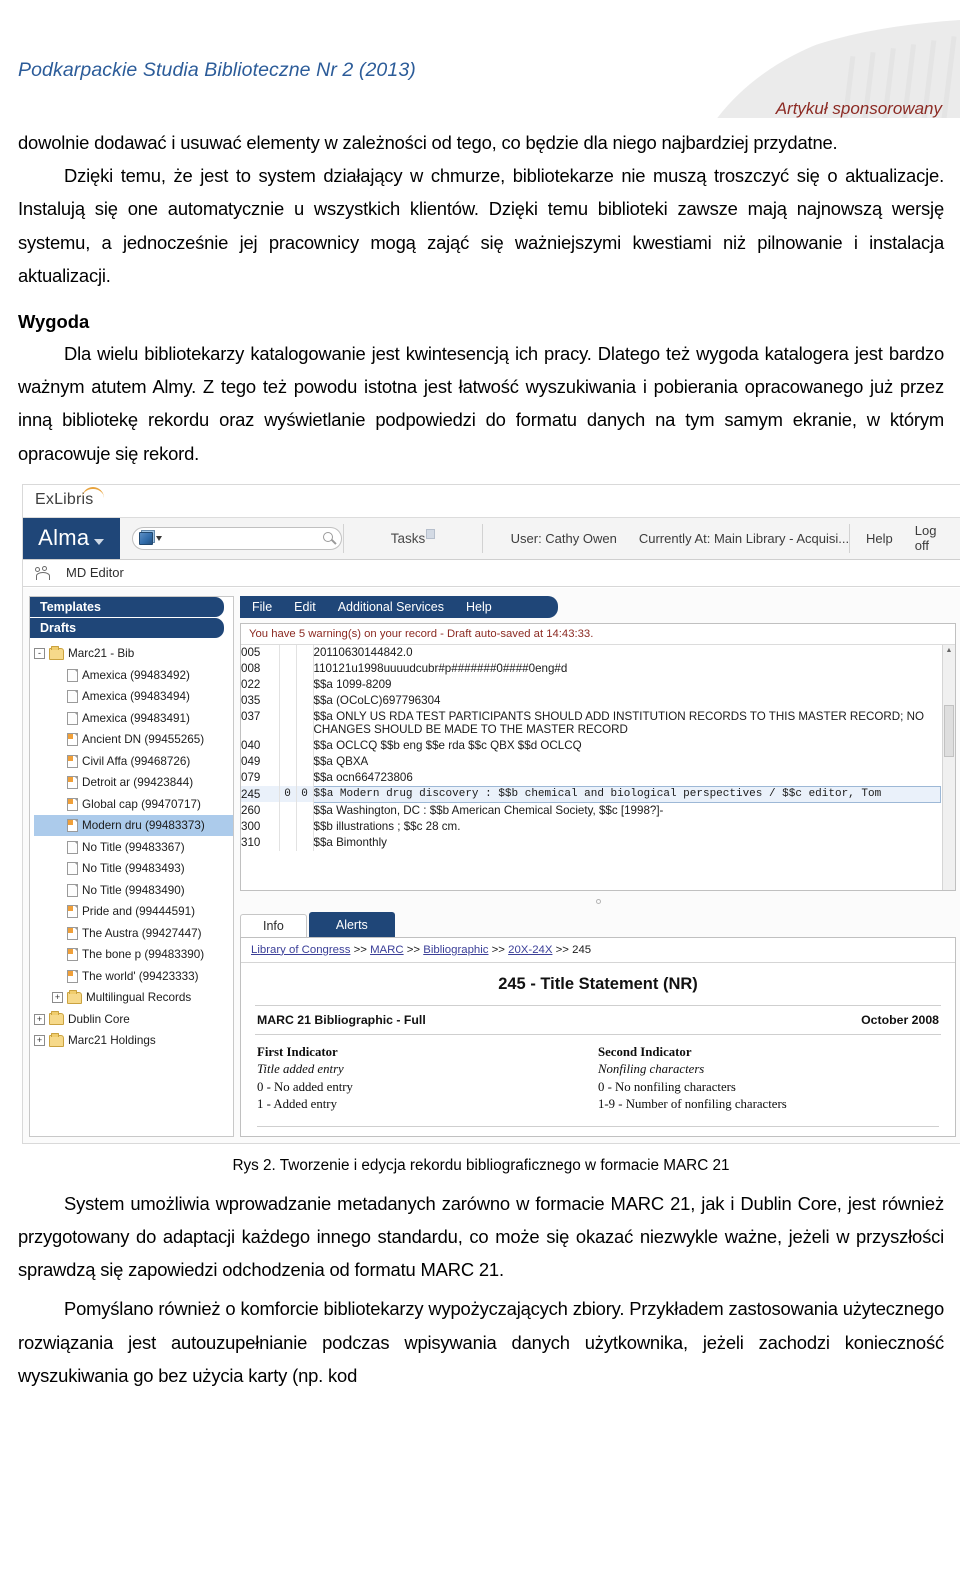 The height and width of the screenshot is (1584, 960). What do you see at coordinates (627, 653) in the screenshot?
I see `marc-content-cell: 20110630144842.0` at bounding box center [627, 653].